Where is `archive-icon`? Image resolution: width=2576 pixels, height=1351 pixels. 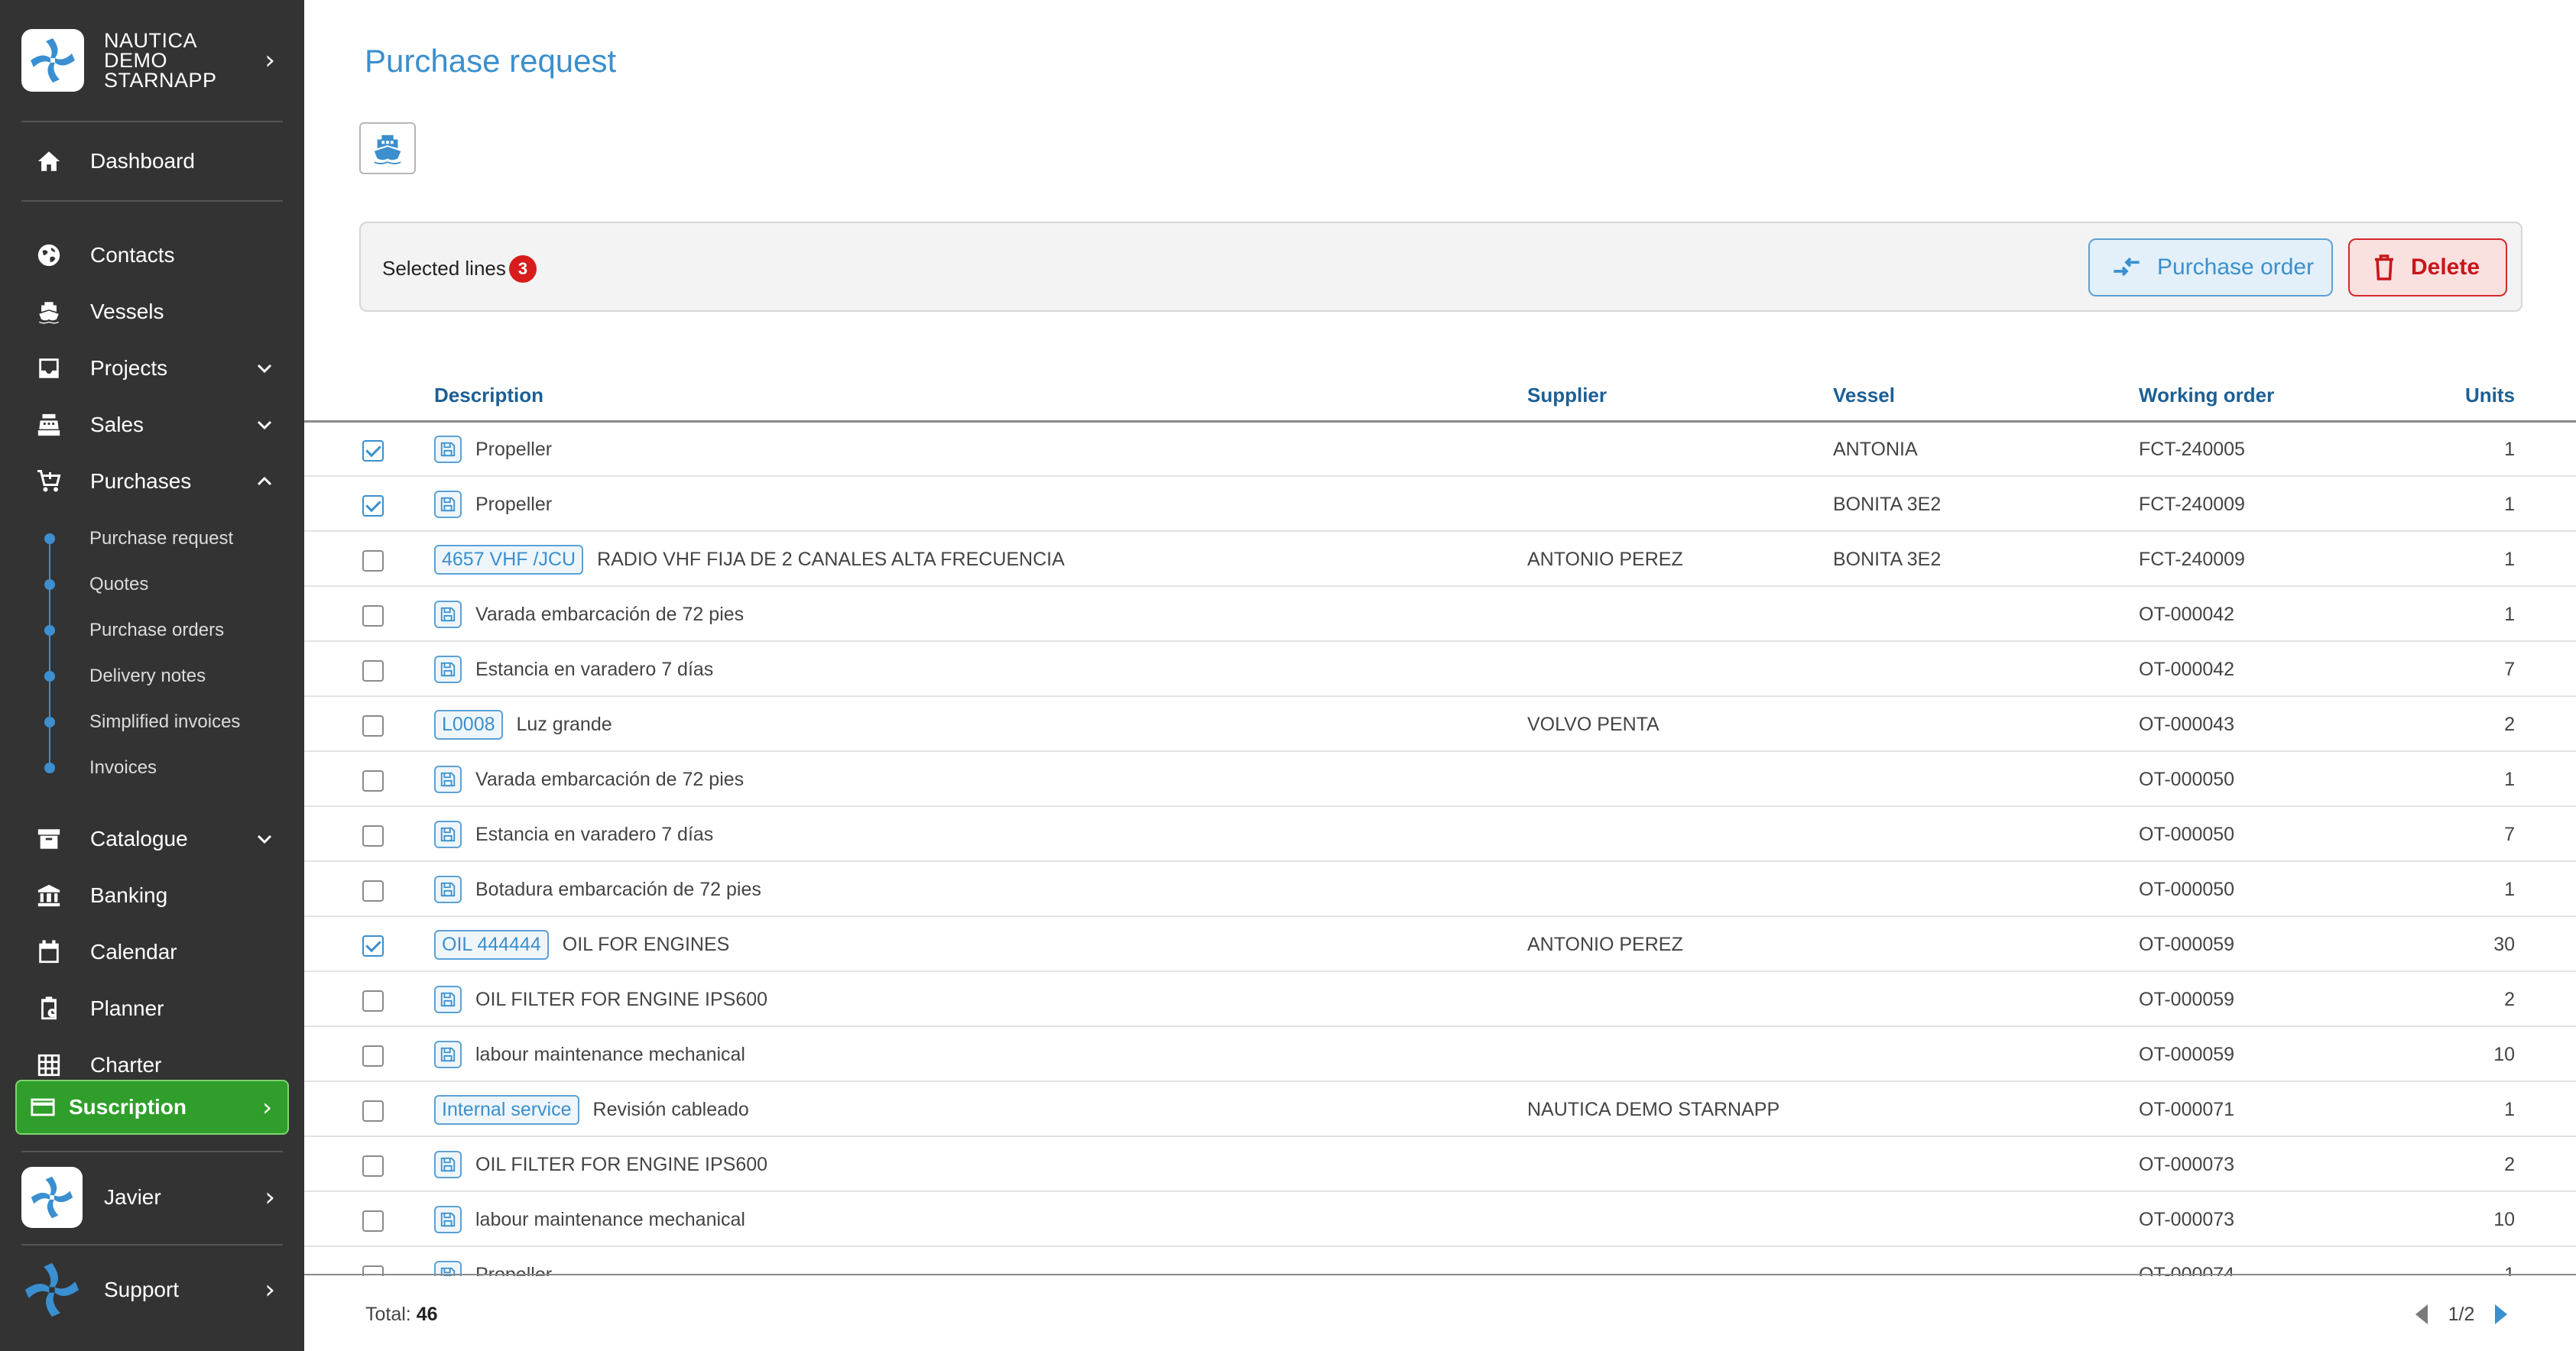
archive-icon is located at coordinates (49, 839).